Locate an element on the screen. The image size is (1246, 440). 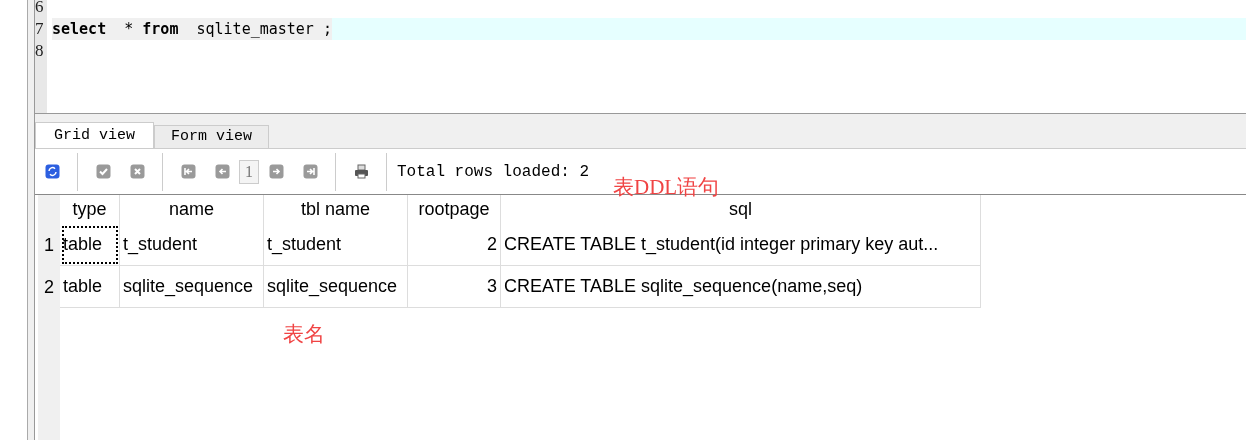
table-cell: 2 is located at coordinates (454, 245).